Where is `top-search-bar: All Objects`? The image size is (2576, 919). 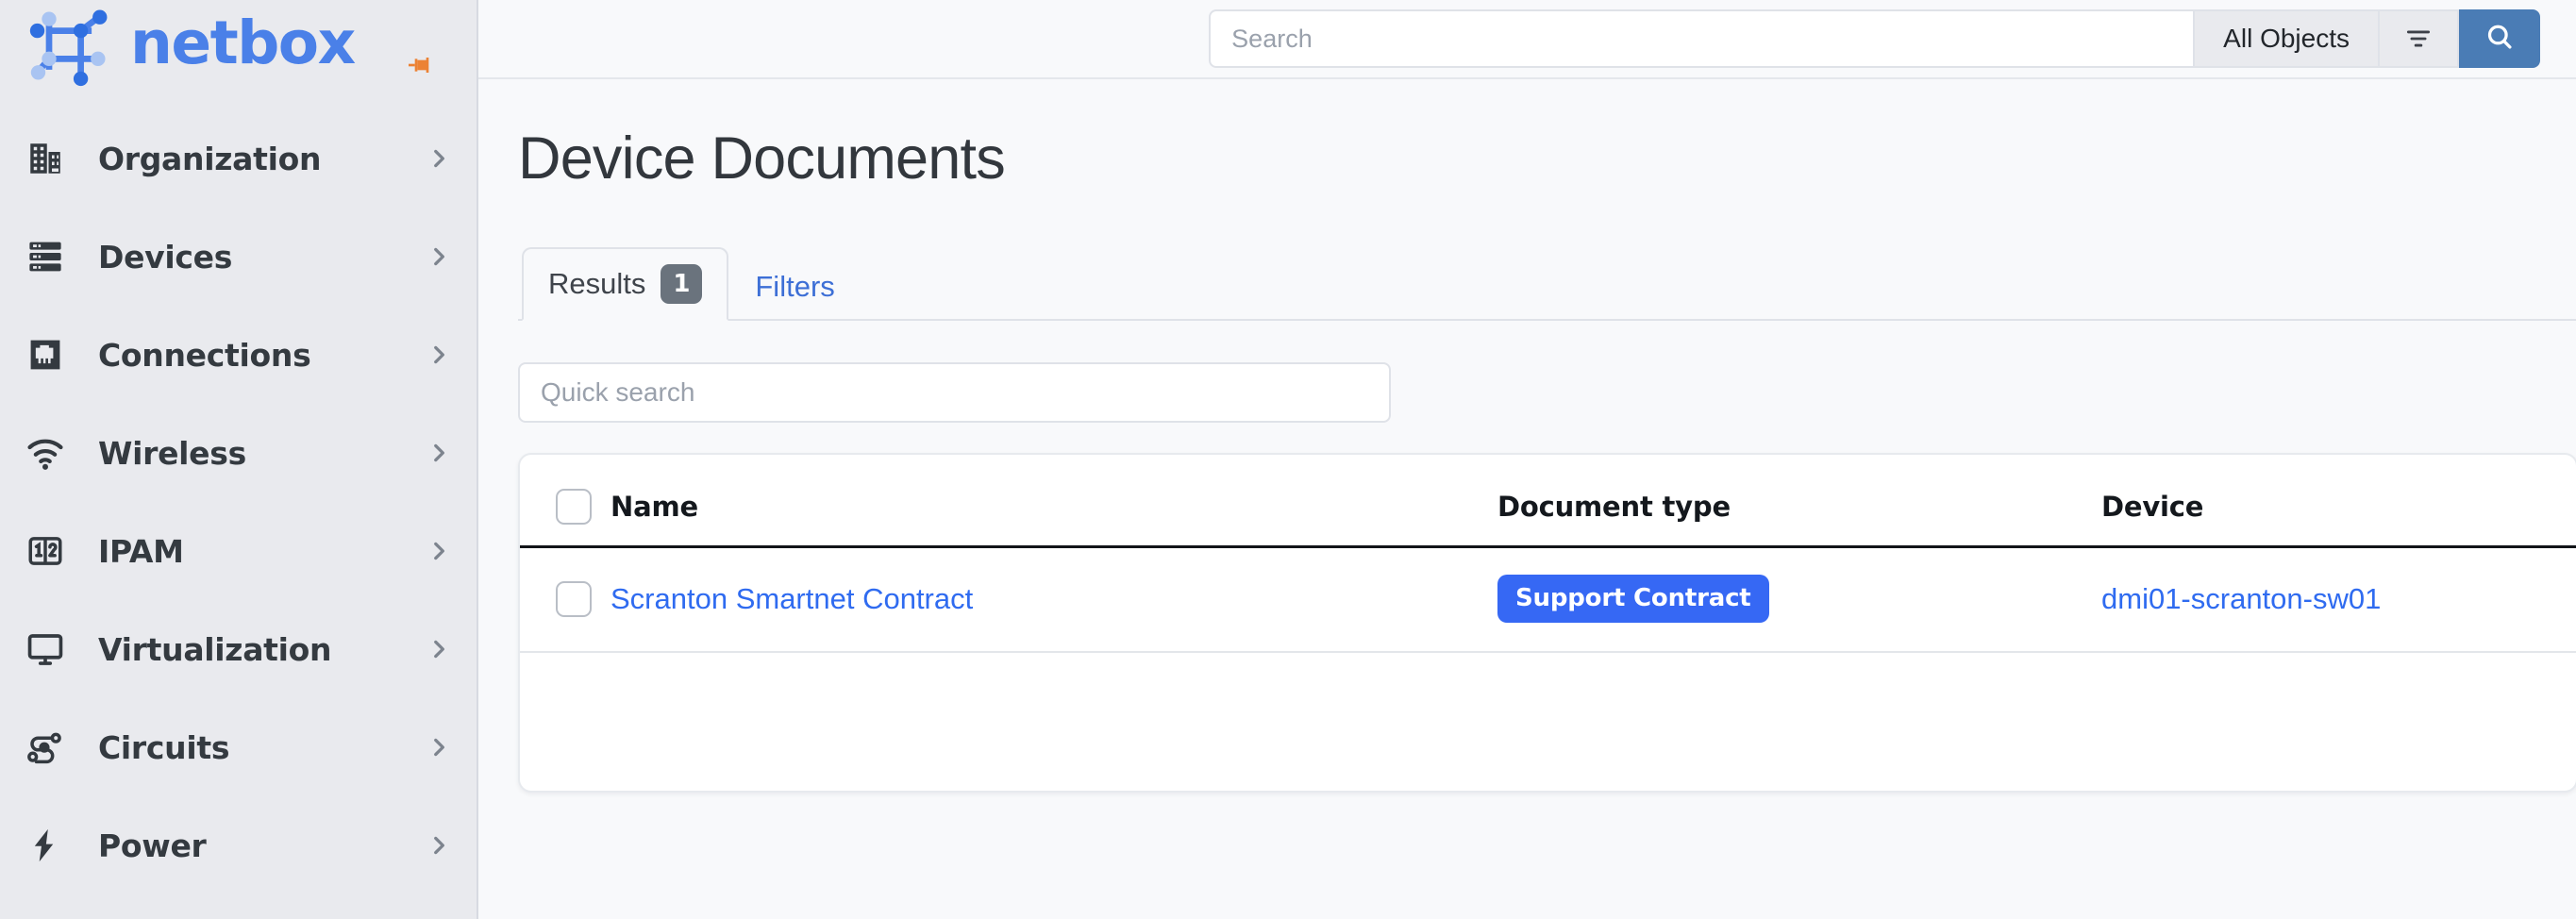 top-search-bar: All Objects is located at coordinates (1527, 39).